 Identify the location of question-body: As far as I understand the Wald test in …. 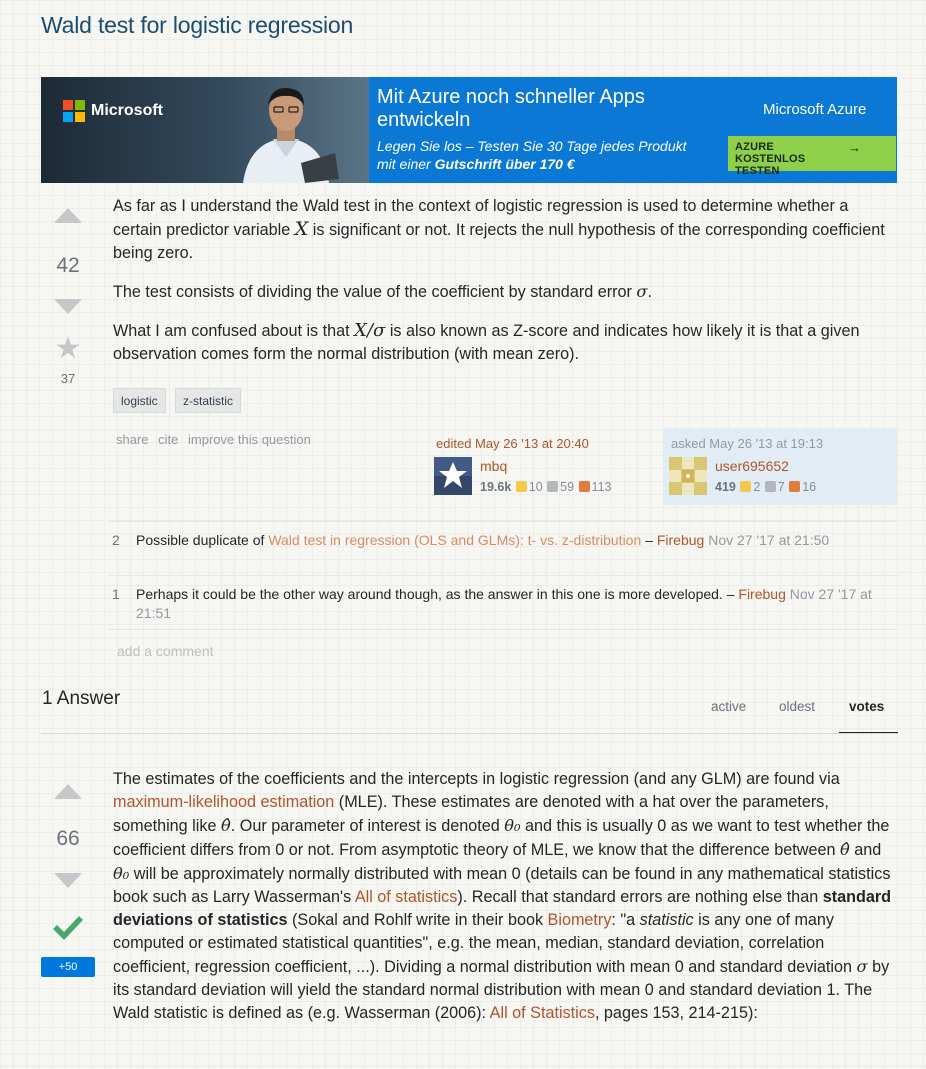
(505, 288).